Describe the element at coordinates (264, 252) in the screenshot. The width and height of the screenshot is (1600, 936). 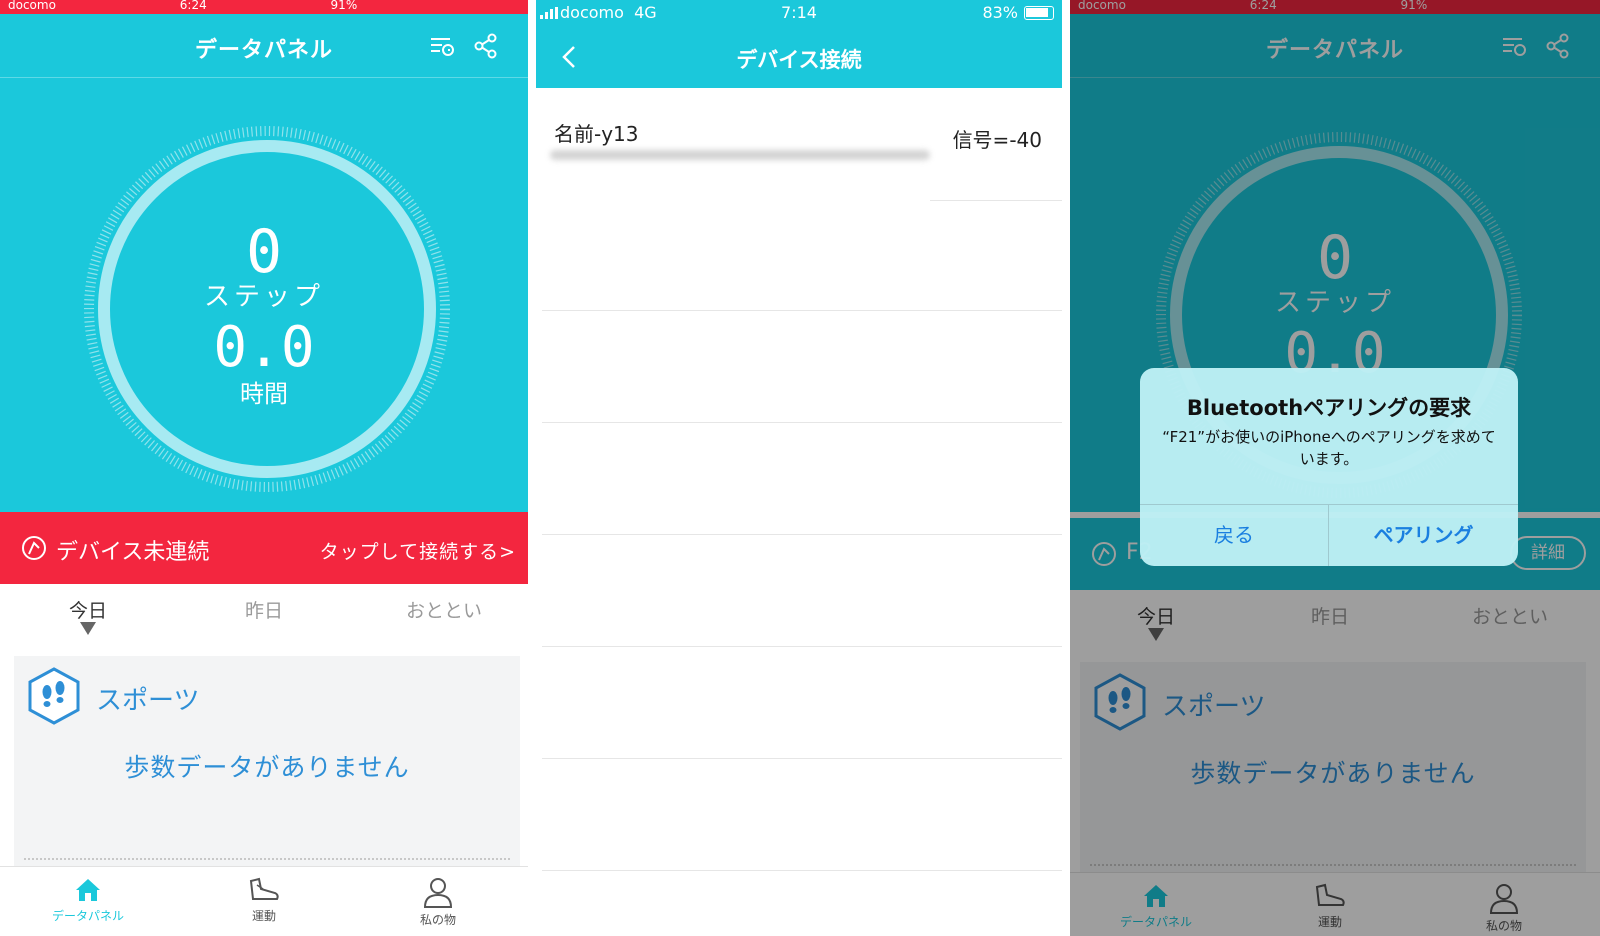
I see `steps-value: 0` at that location.